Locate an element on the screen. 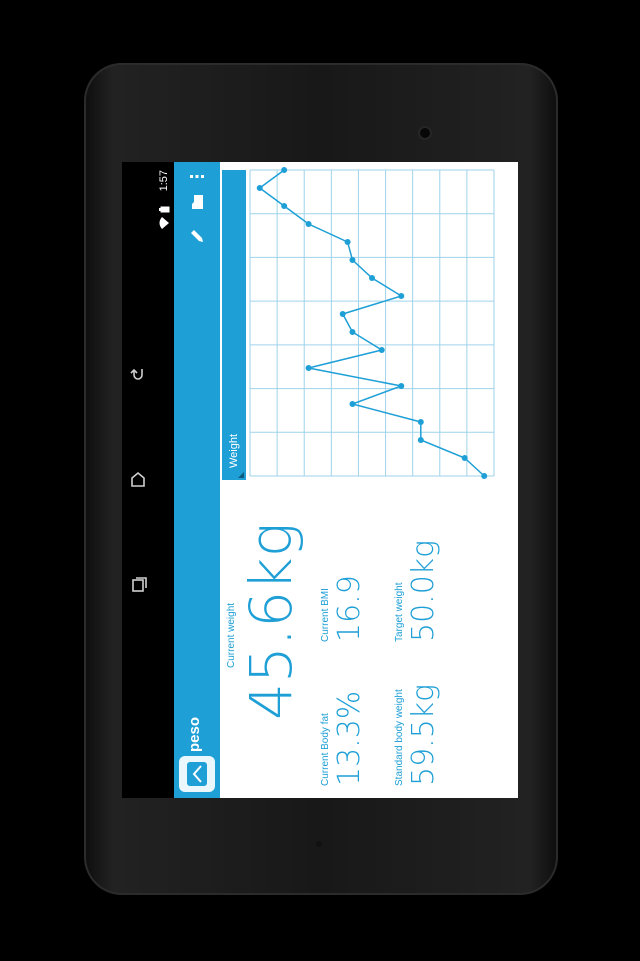 The width and height of the screenshot is (640, 961). back-icon is located at coordinates (136, 374).